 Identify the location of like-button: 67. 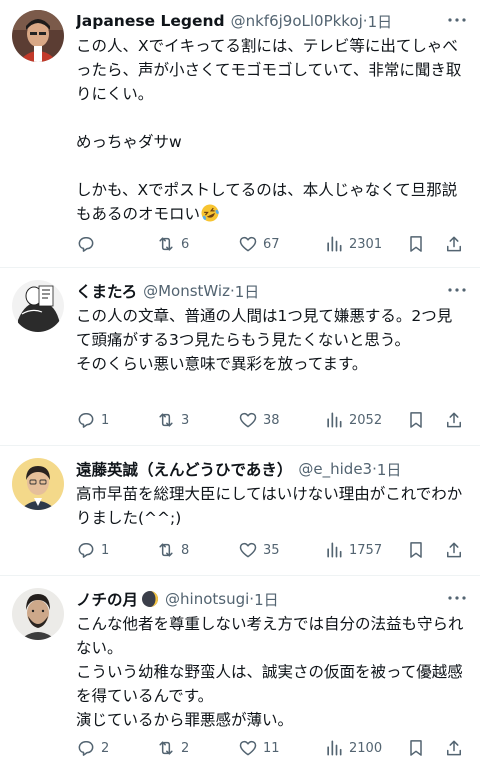
(259, 244).